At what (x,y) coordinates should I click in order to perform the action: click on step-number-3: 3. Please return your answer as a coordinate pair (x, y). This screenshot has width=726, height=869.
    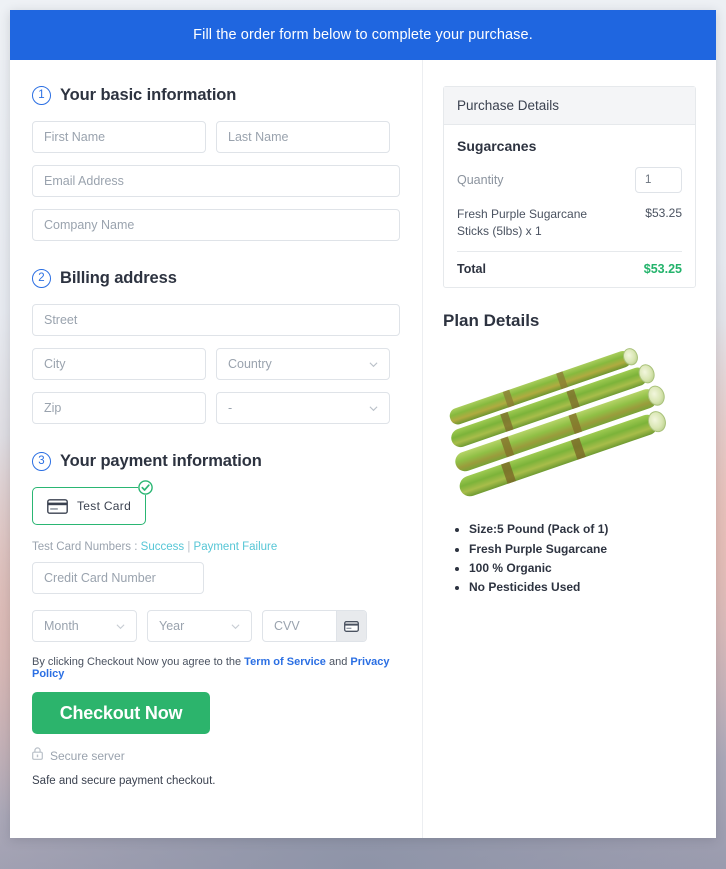
    Looking at the image, I should click on (41, 461).